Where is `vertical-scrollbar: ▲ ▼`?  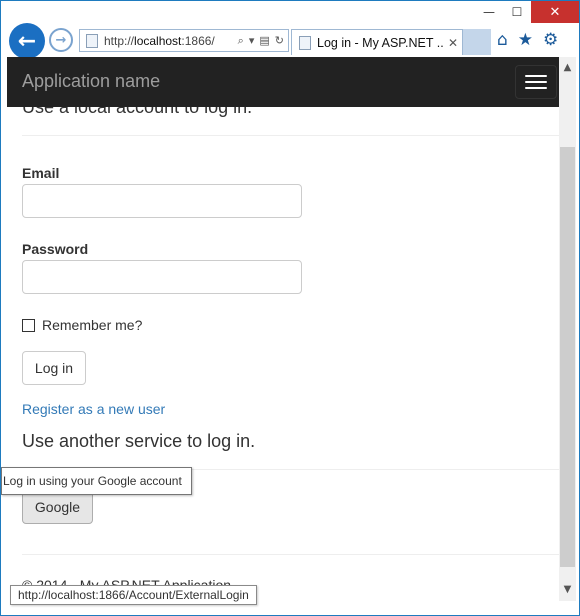
vertical-scrollbar: ▲ ▼ is located at coordinates (567, 329).